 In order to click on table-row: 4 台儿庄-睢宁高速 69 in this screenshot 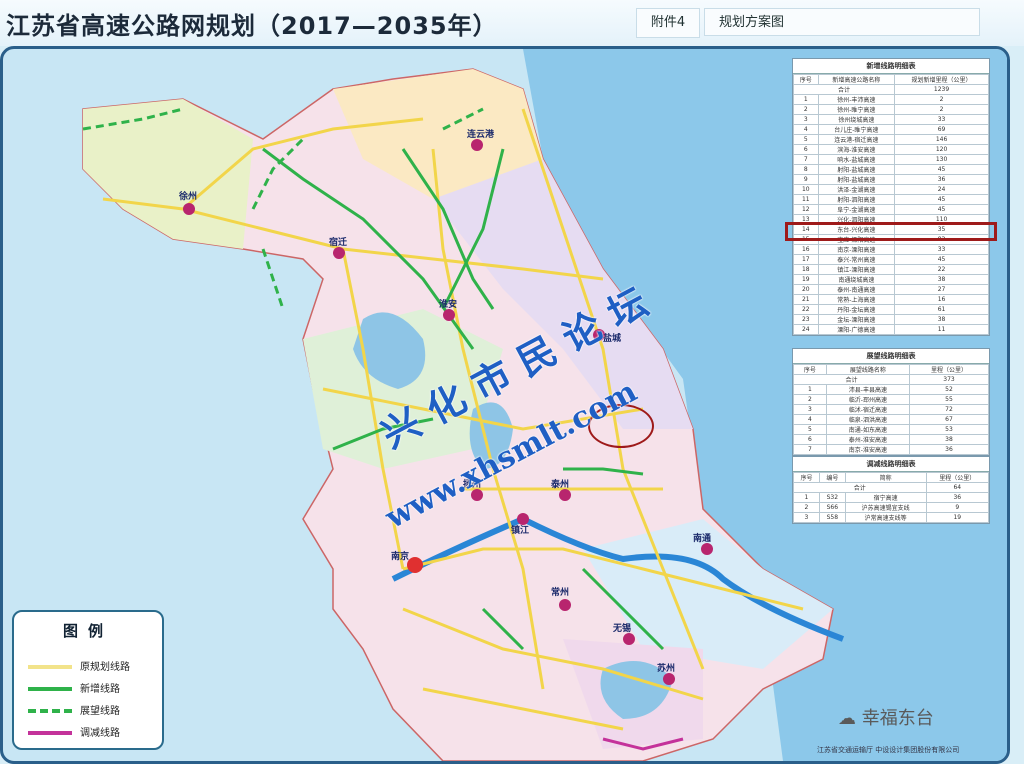, I will do `click(891, 129)`.